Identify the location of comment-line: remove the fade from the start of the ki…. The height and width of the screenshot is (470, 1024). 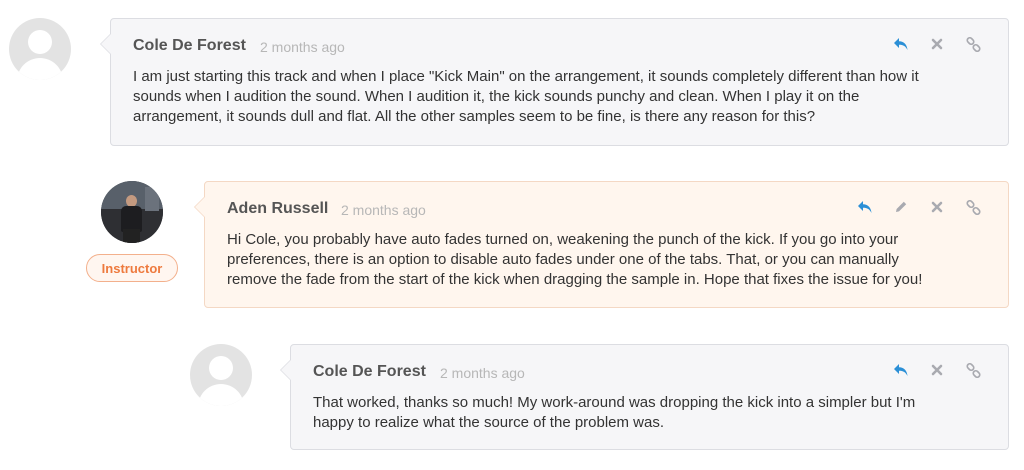
(575, 279).